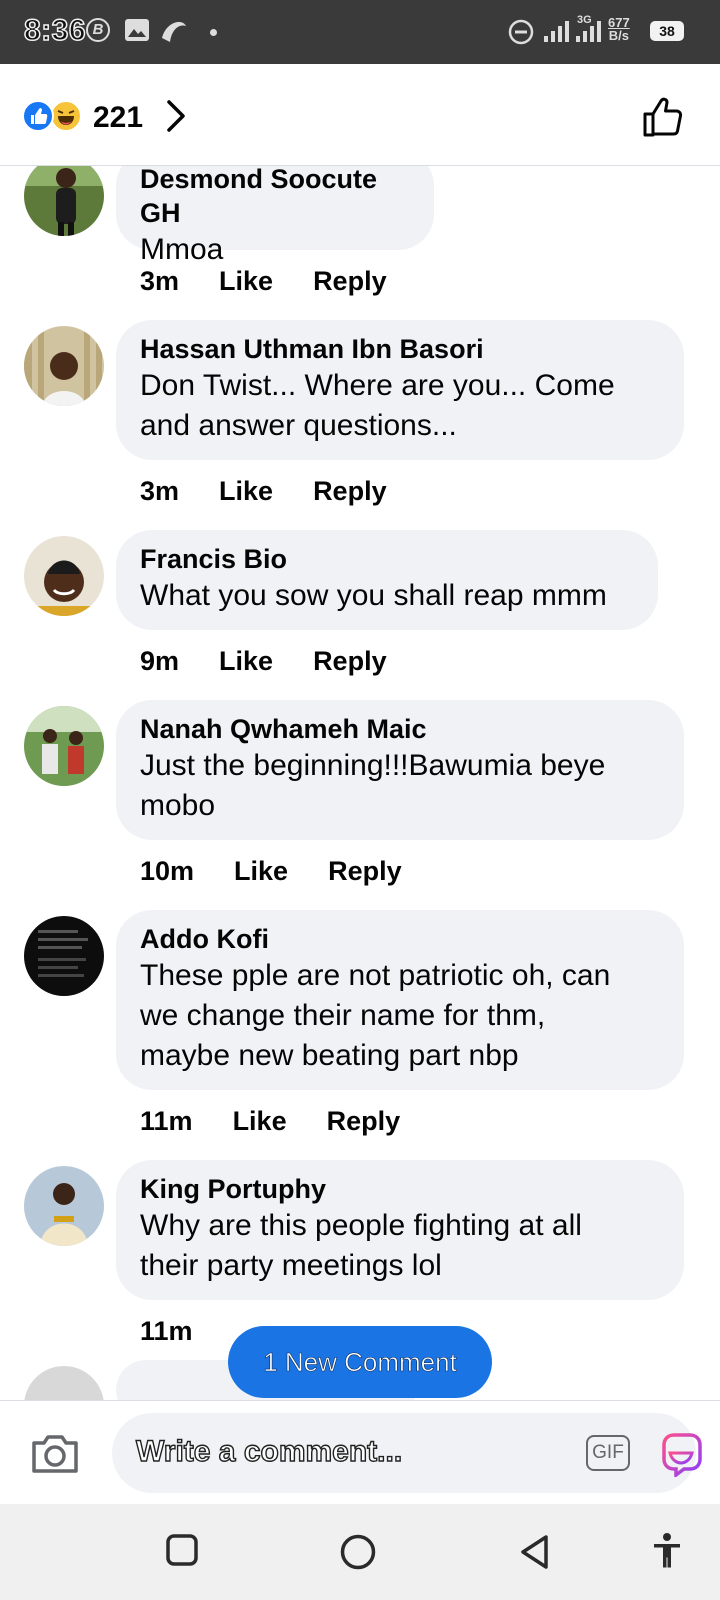  I want to click on b-notification-icon: B, so click(98, 30).